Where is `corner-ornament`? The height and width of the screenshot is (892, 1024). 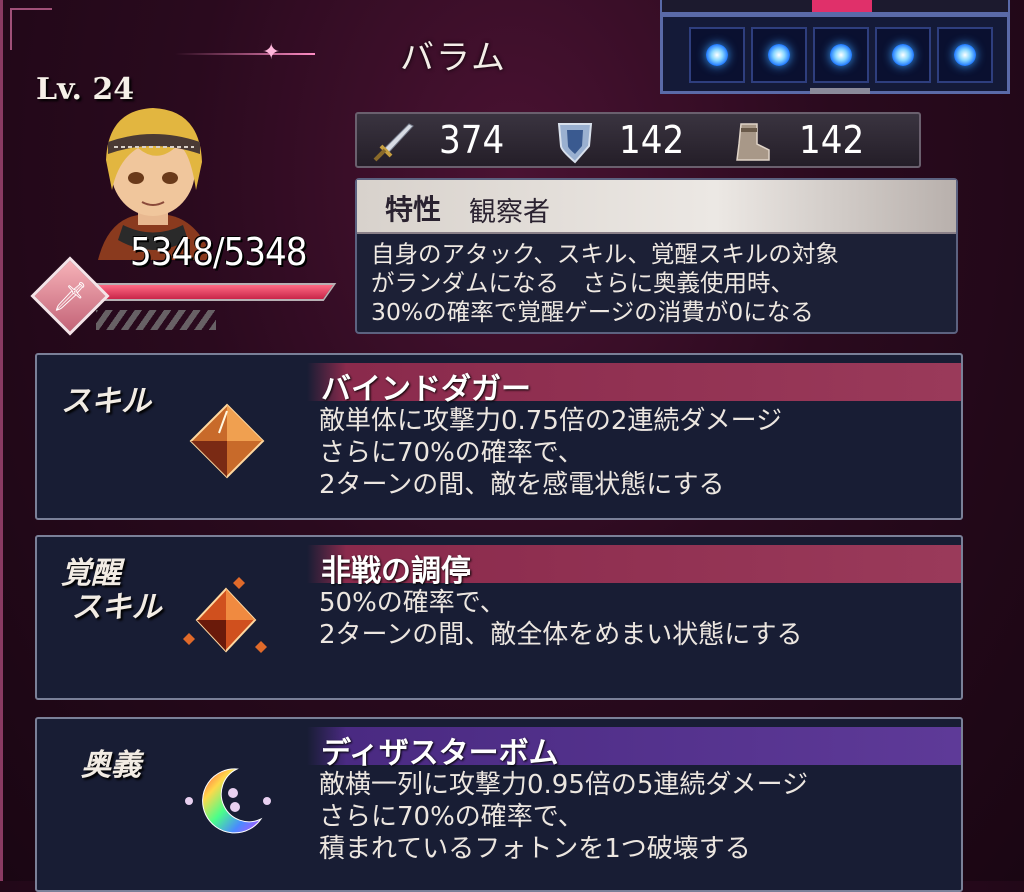 corner-ornament is located at coordinates (31, 29).